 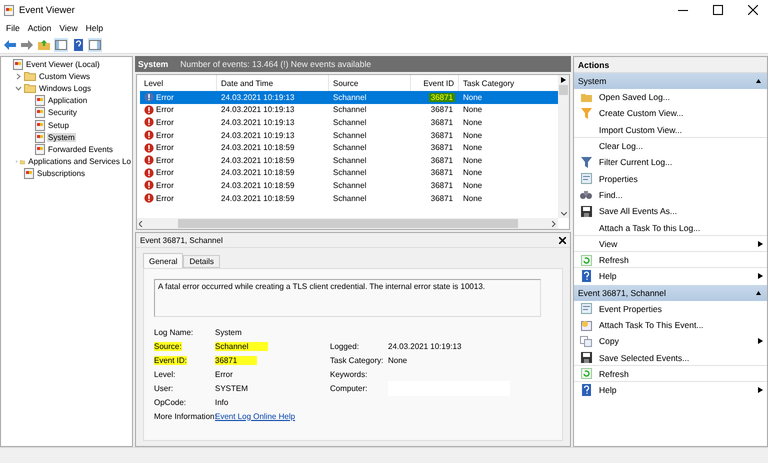 What do you see at coordinates (357, 360) in the screenshot?
I see `field-label: Task Category:` at bounding box center [357, 360].